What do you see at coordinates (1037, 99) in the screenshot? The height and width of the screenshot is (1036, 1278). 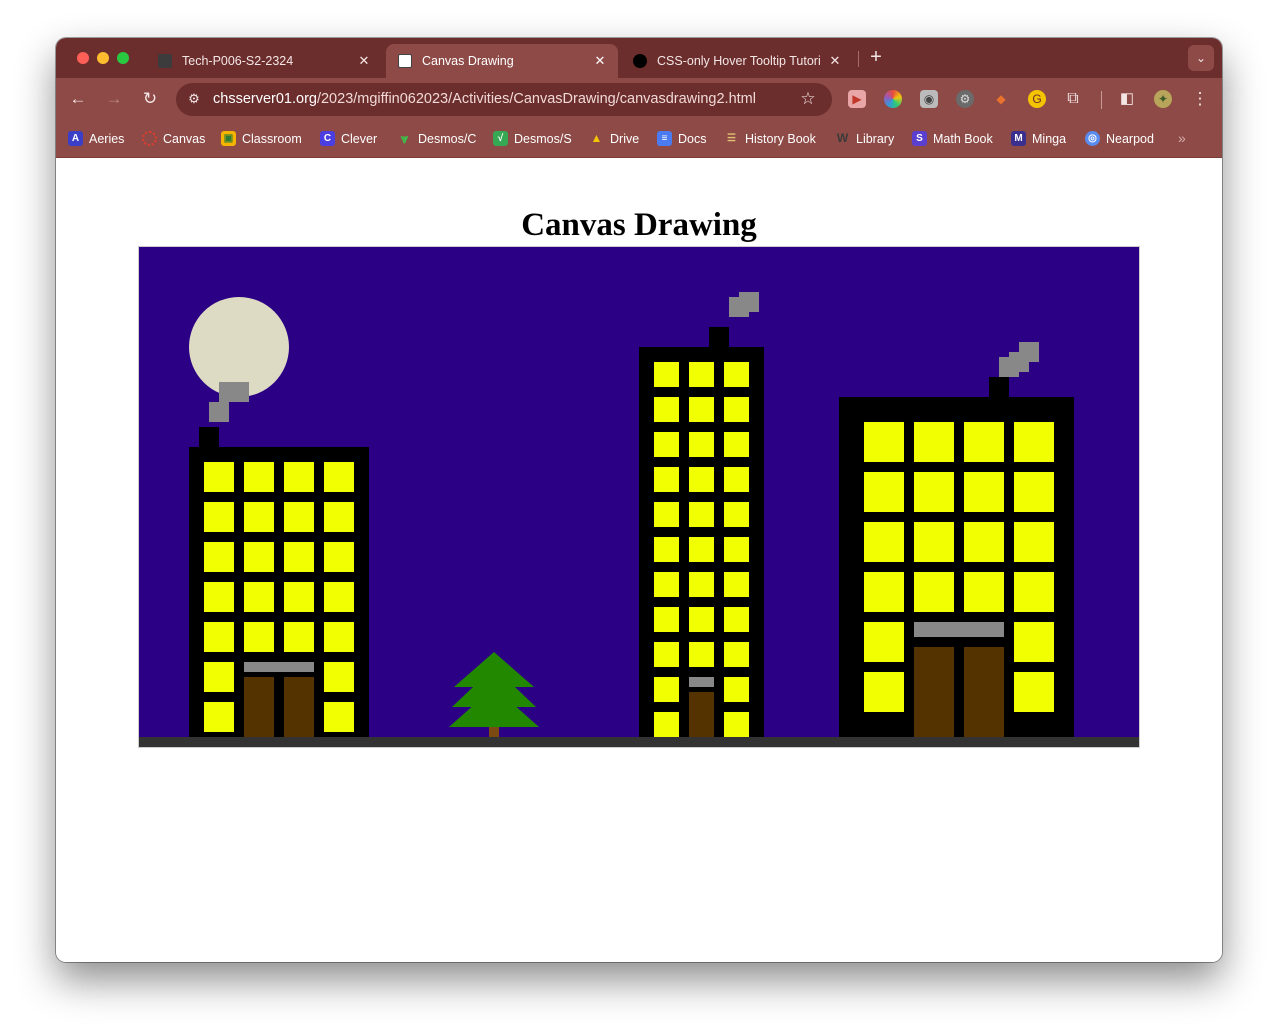 I see `g-extension-icon: G` at bounding box center [1037, 99].